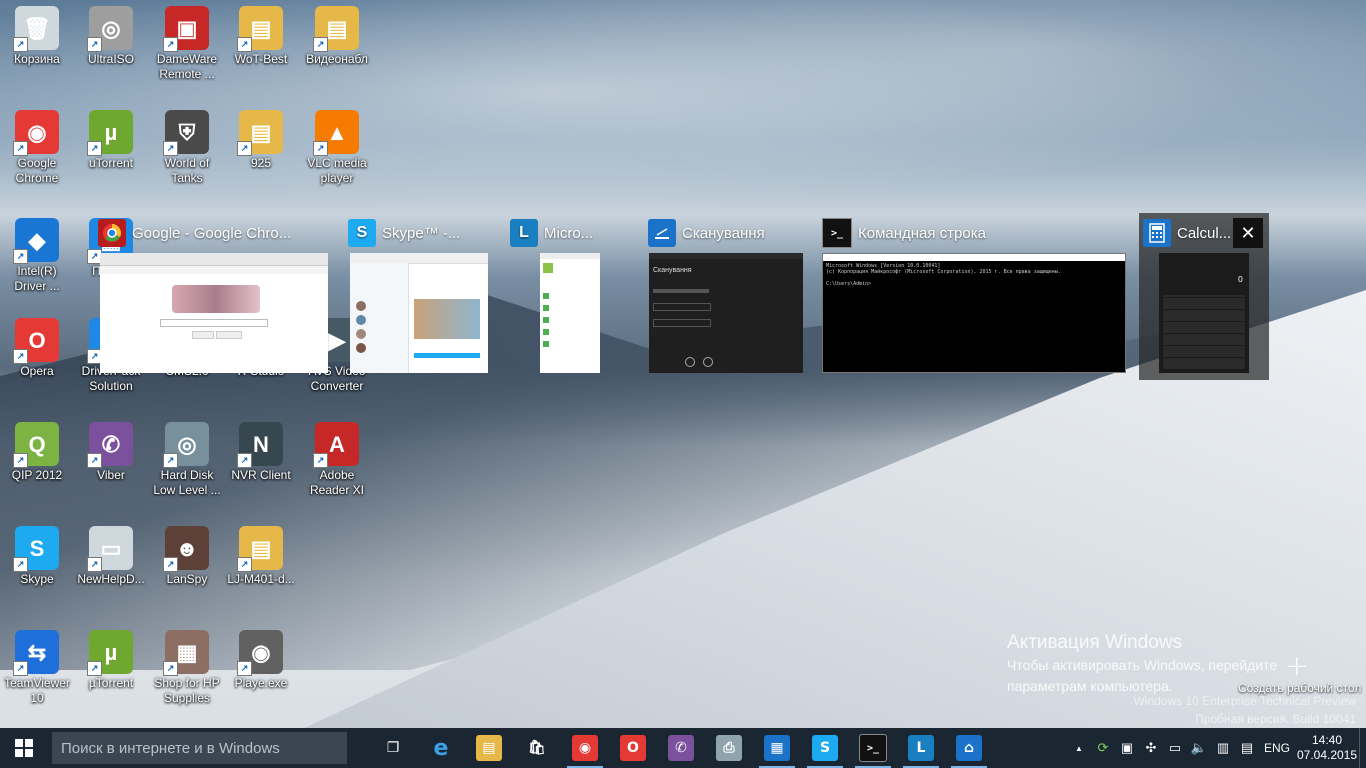 This screenshot has width=1366, height=768. I want to click on taskbar-app-chrome: ◉, so click(585, 748).